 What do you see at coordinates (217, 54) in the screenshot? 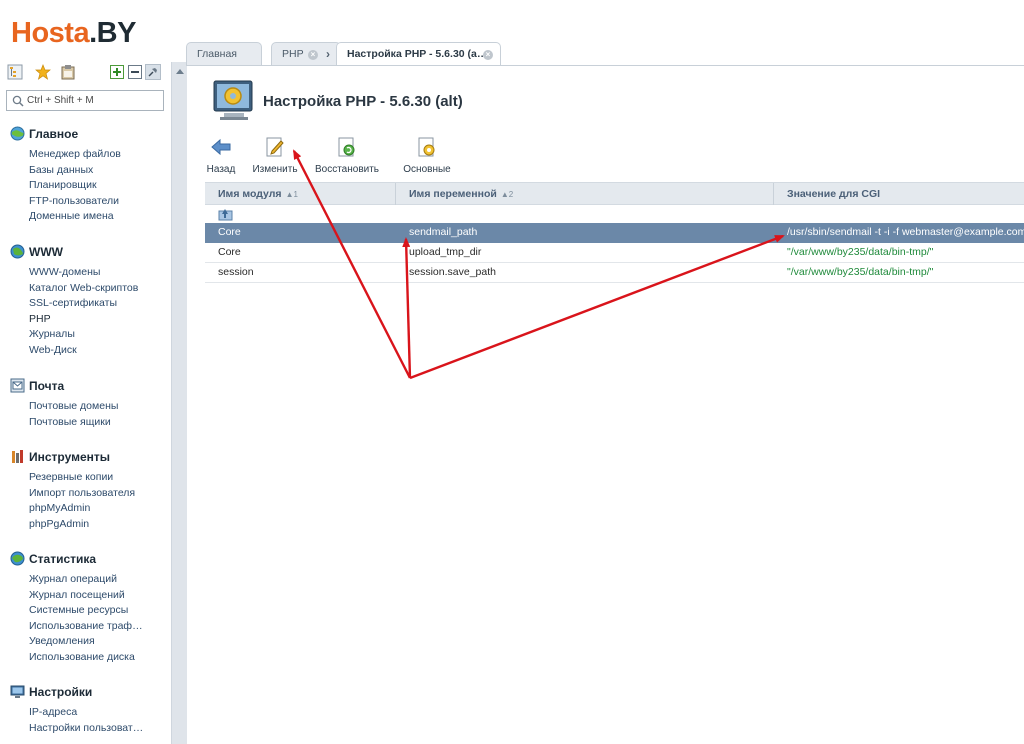
I see `tab-label: Главная` at bounding box center [217, 54].